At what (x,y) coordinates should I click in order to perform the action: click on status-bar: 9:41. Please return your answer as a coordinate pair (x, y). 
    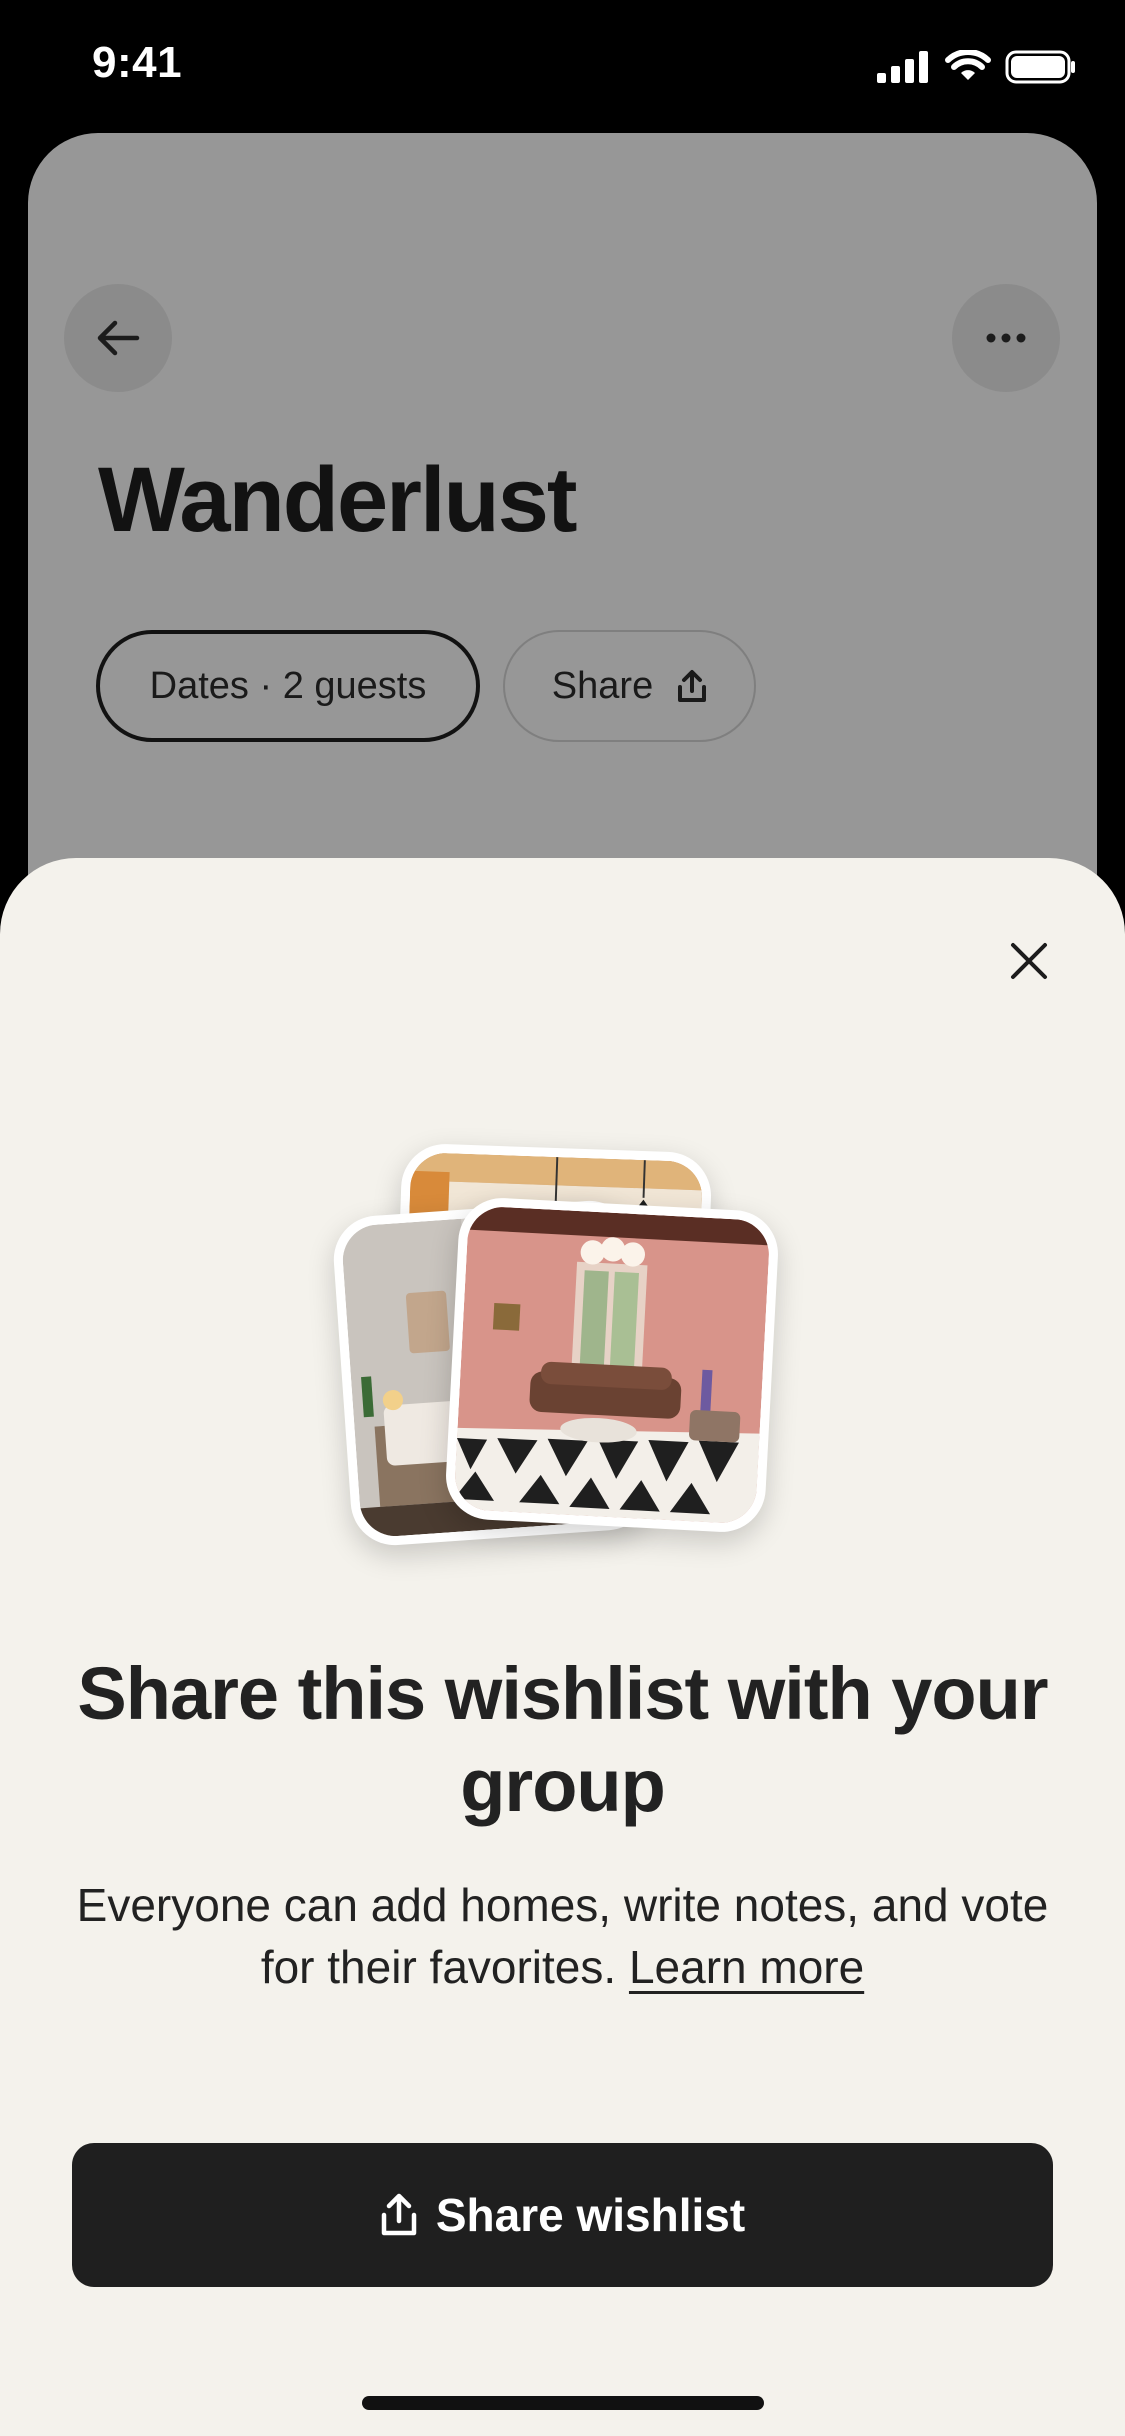
    Looking at the image, I should click on (562, 66).